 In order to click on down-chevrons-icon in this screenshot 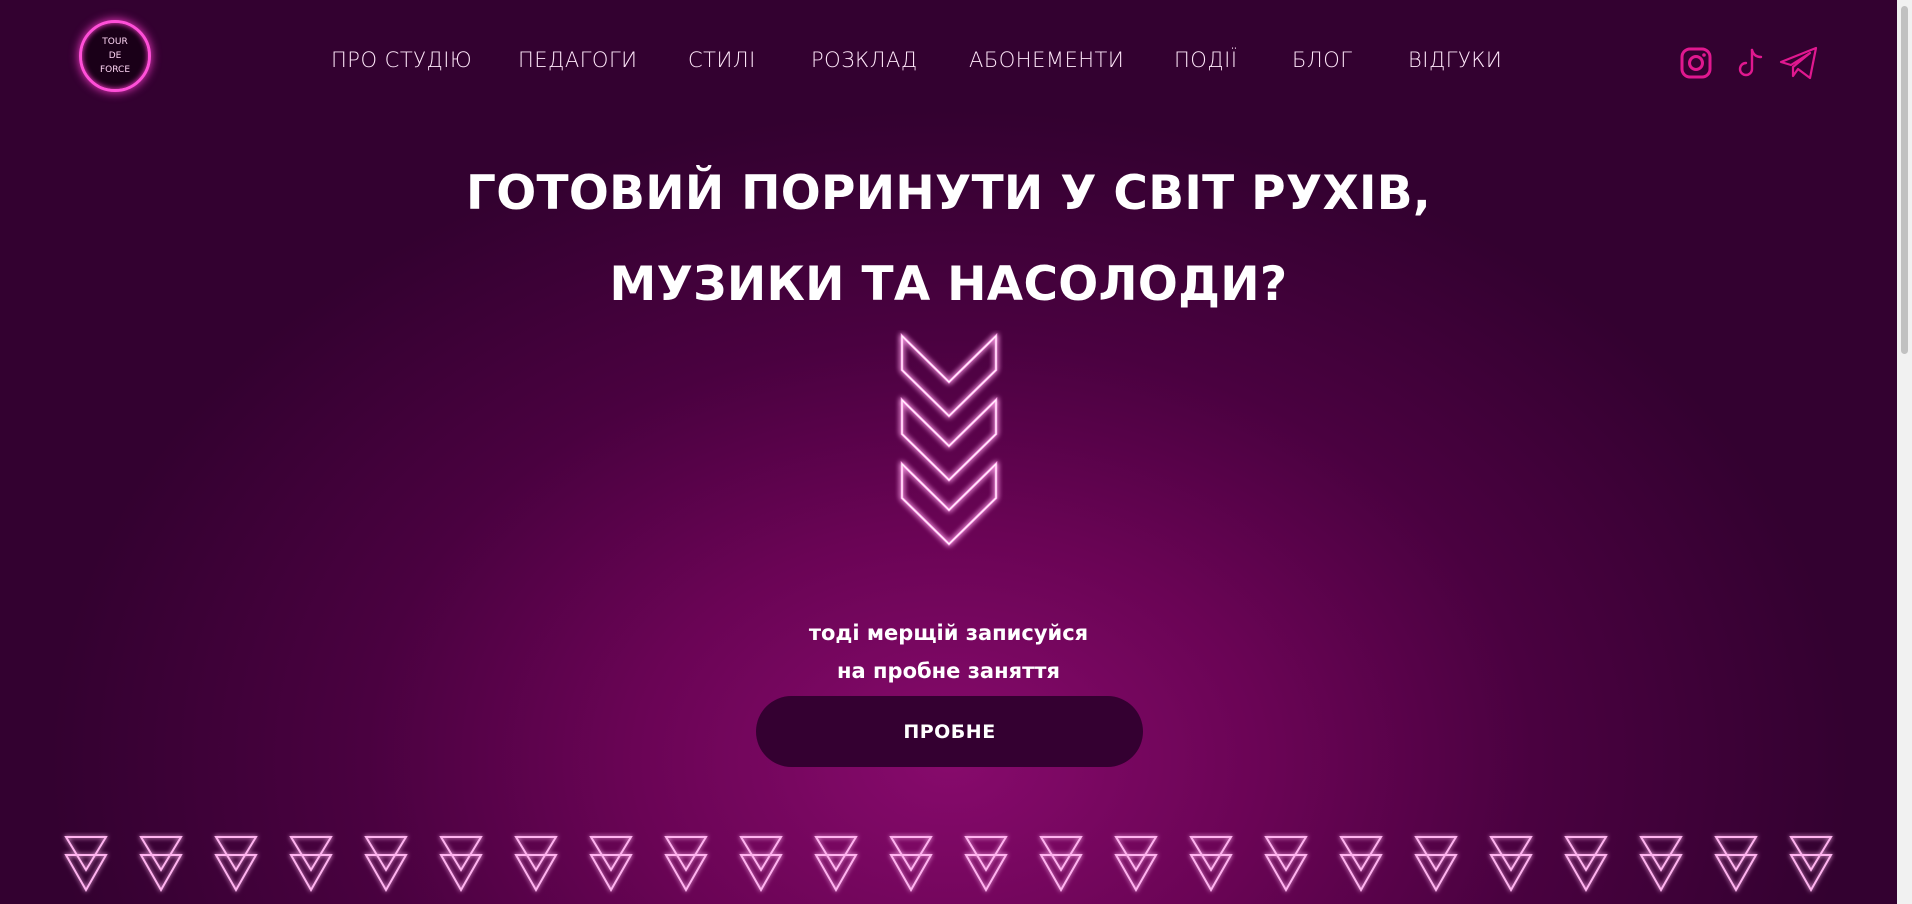, I will do `click(949, 439)`.